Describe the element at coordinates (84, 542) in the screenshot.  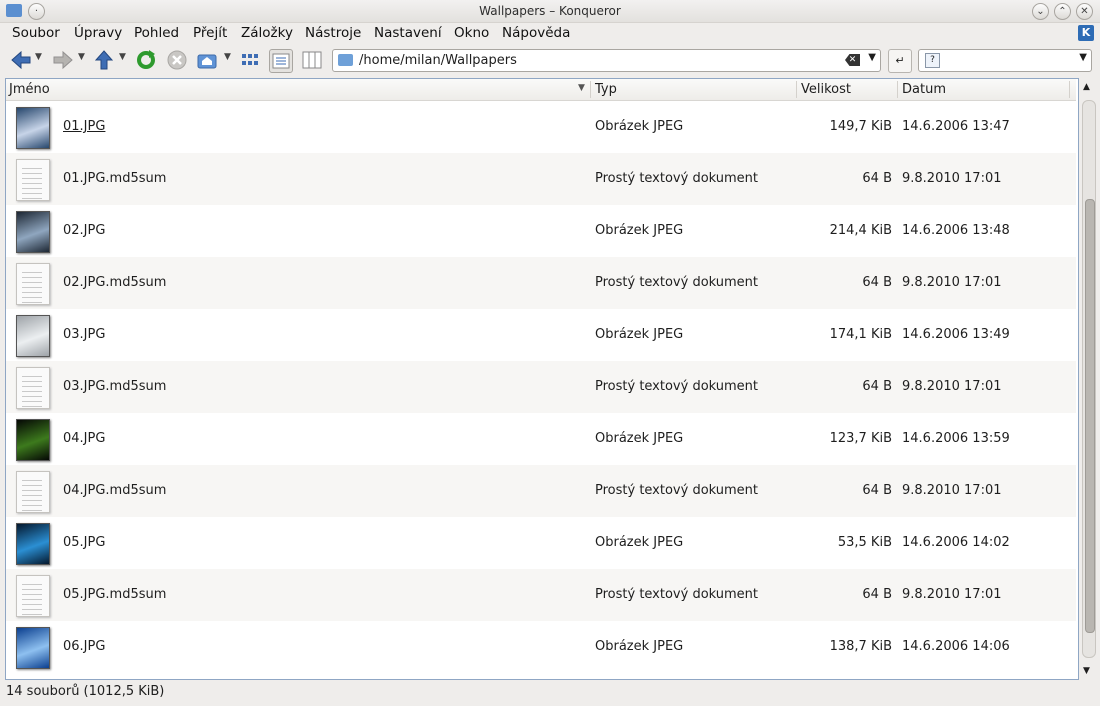
I see `file-name: 05.JPG` at that location.